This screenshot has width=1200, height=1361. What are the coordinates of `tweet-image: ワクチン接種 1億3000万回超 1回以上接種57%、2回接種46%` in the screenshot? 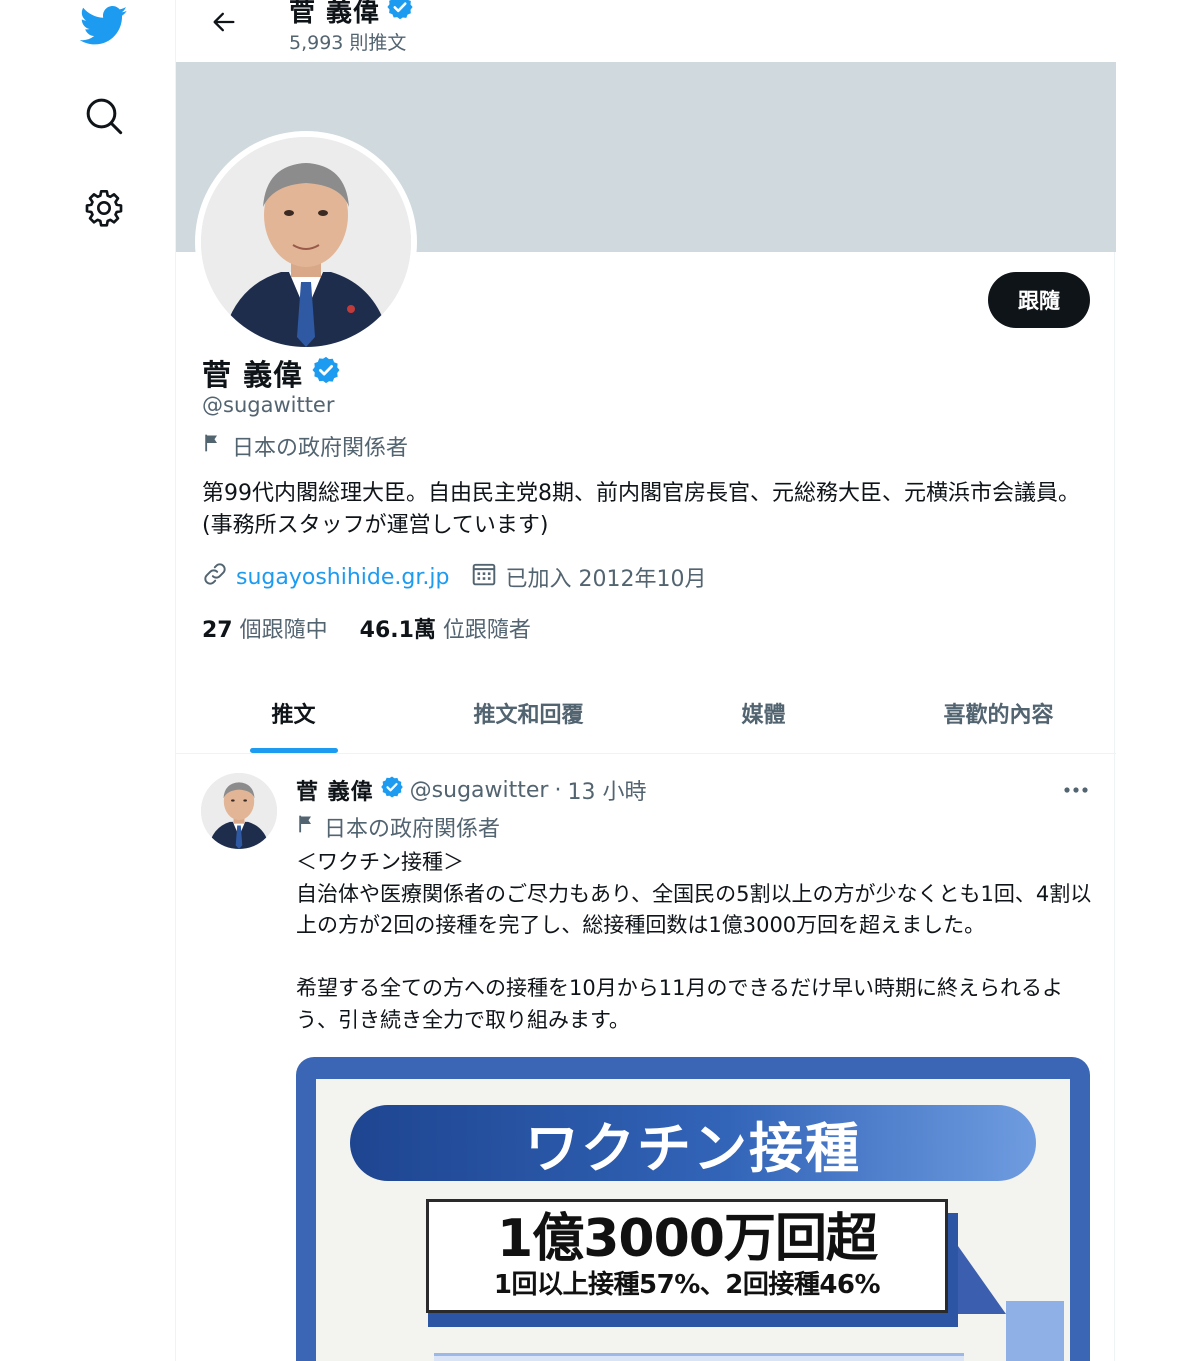 It's located at (693, 1209).